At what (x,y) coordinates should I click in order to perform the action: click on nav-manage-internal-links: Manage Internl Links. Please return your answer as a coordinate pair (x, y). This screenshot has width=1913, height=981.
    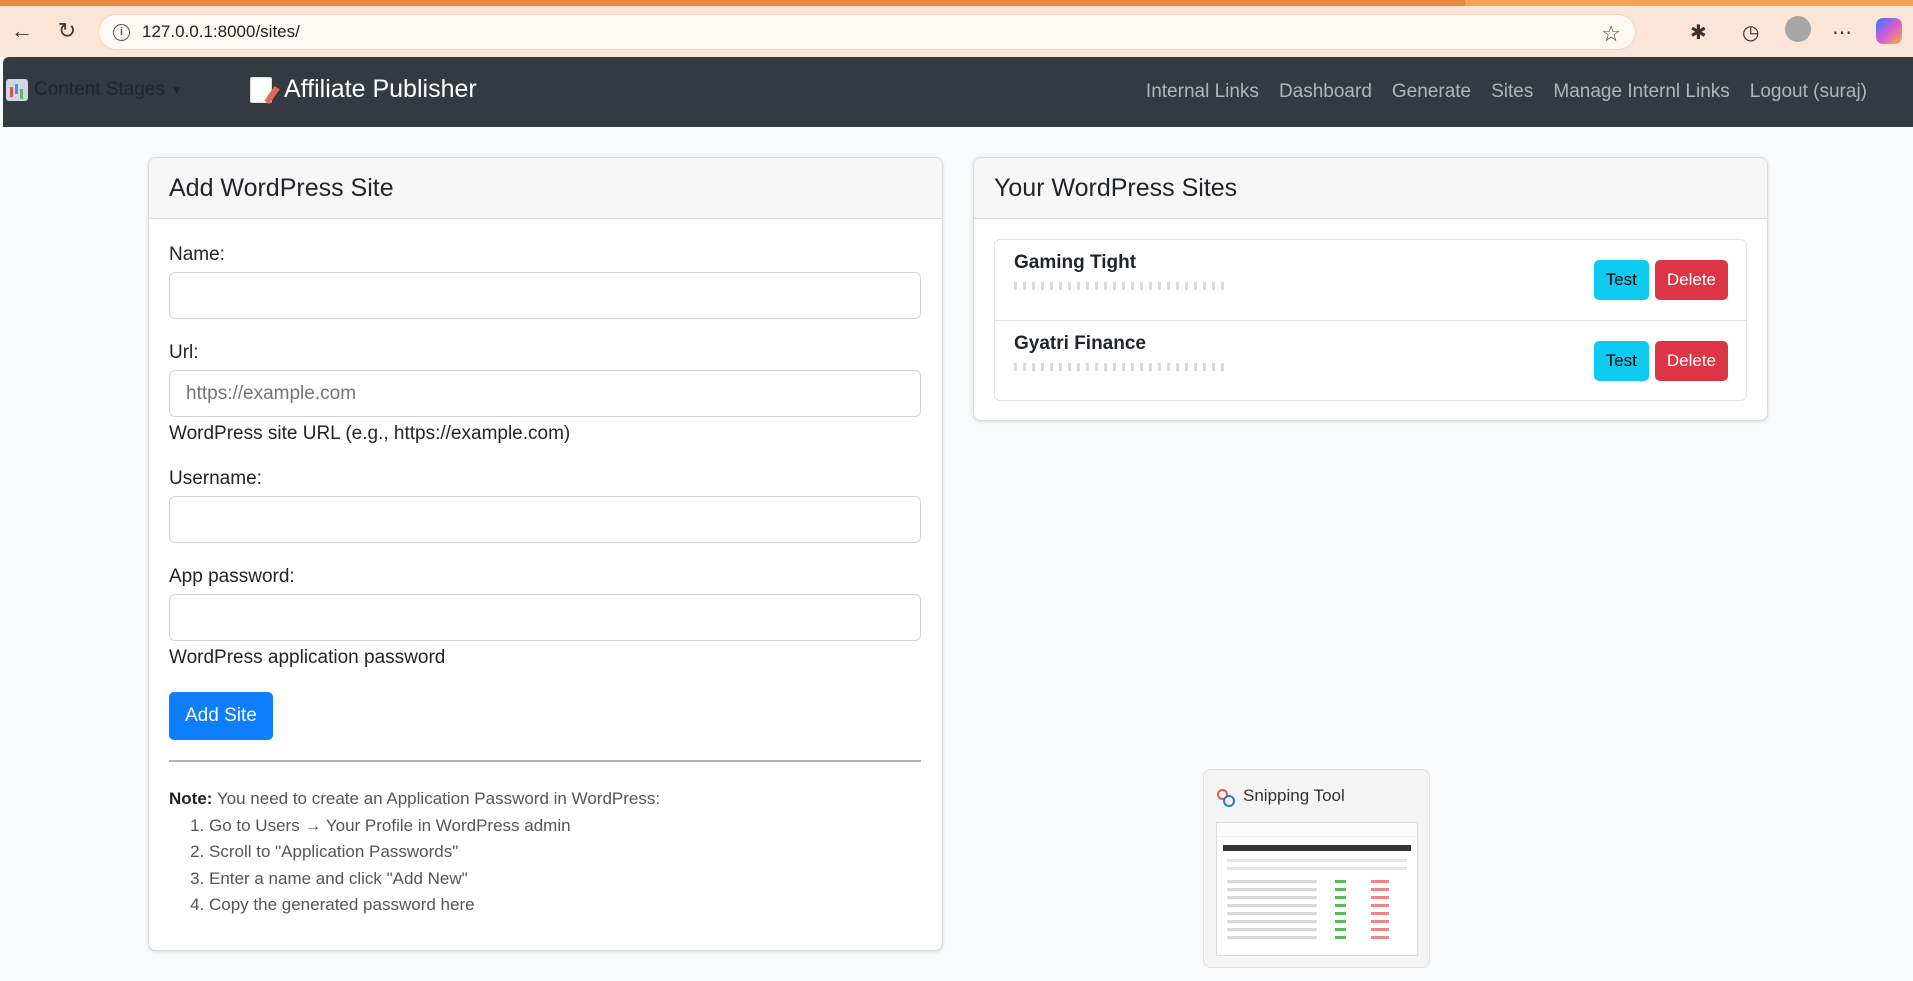
    Looking at the image, I should click on (1641, 92).